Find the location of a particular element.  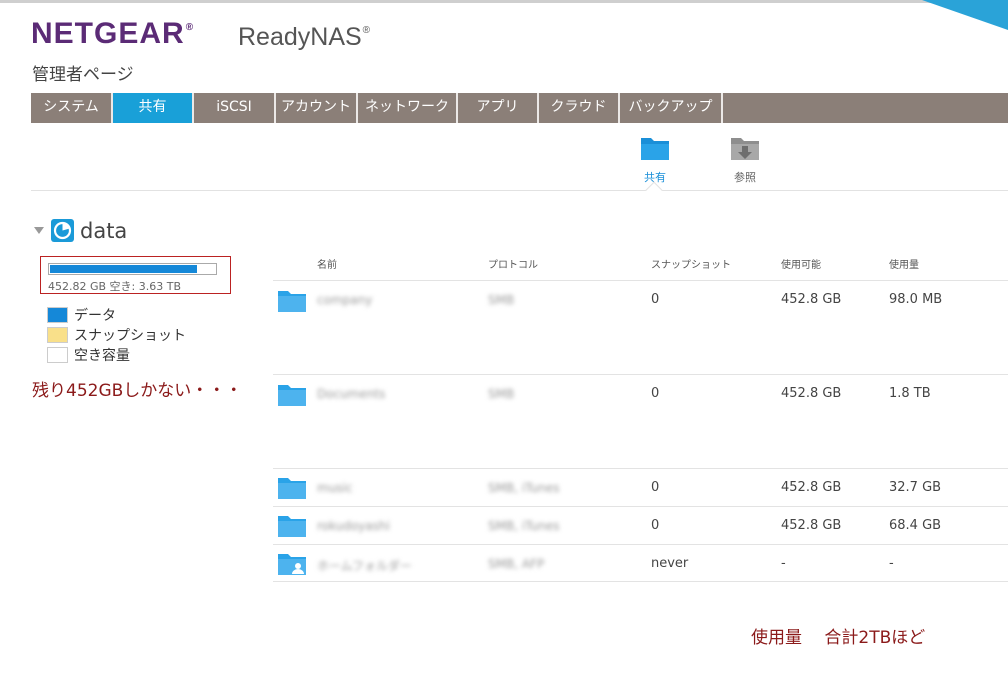

share-used: 32.7 GB is located at coordinates (915, 487).